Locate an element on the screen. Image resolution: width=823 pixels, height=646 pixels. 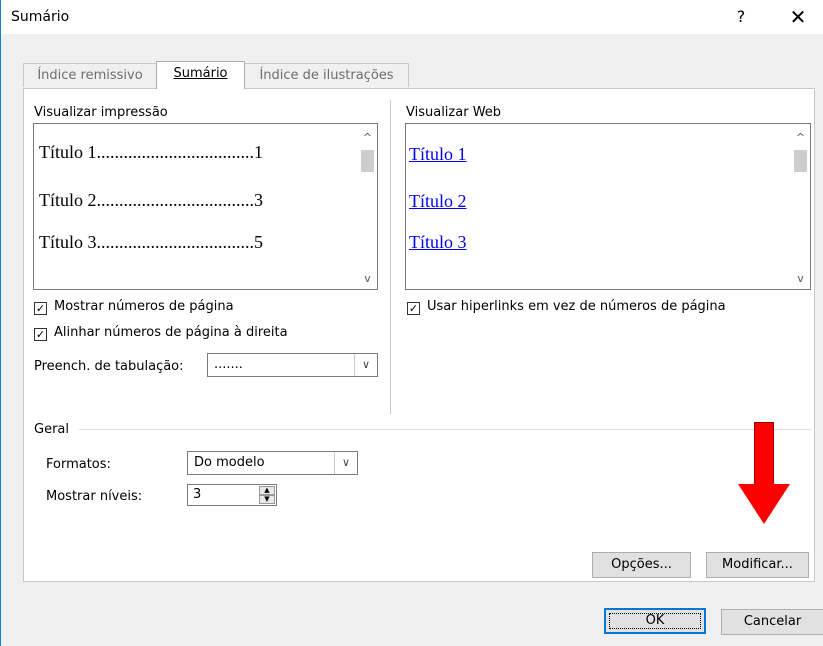
focus-rect is located at coordinates (655, 621).